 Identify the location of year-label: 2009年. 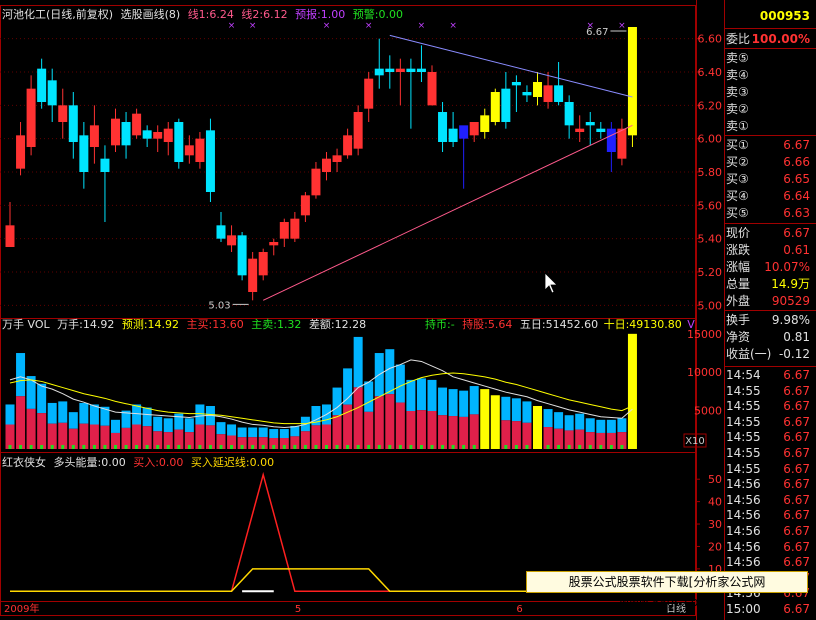
(21, 608).